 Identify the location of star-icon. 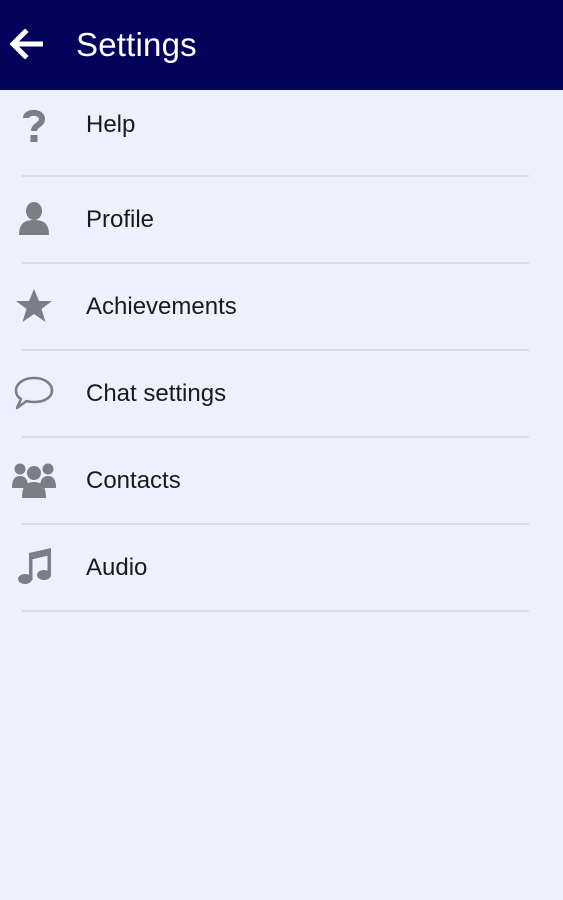
(34, 306).